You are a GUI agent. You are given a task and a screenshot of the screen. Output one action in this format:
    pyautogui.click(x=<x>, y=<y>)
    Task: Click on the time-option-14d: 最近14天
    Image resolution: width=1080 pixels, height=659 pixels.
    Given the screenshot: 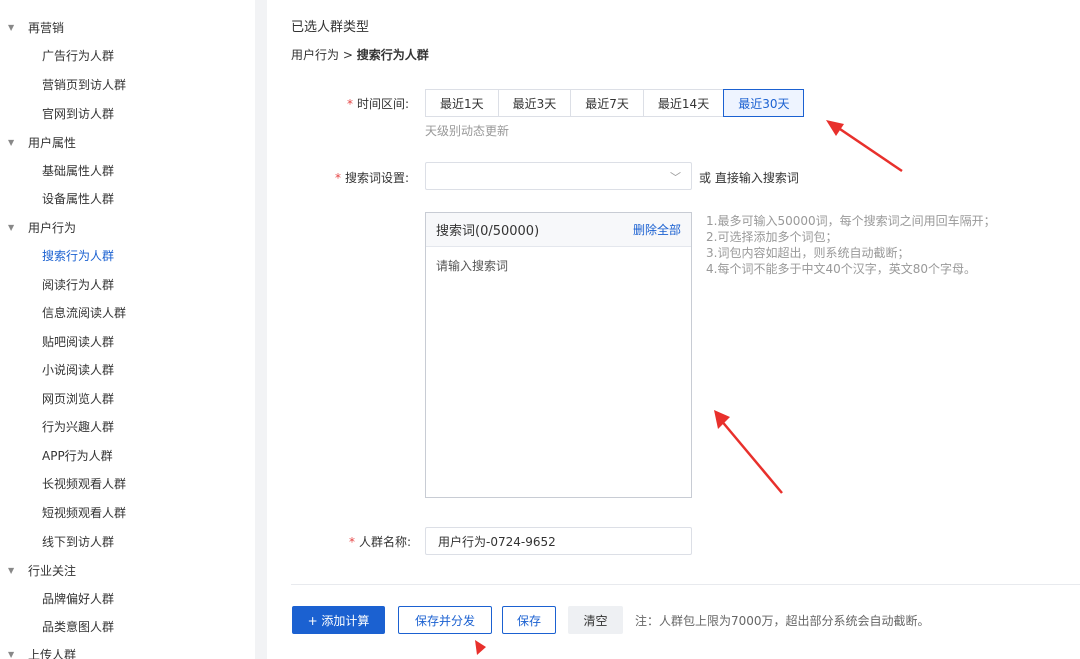 What is the action you would take?
    pyautogui.click(x=683, y=103)
    